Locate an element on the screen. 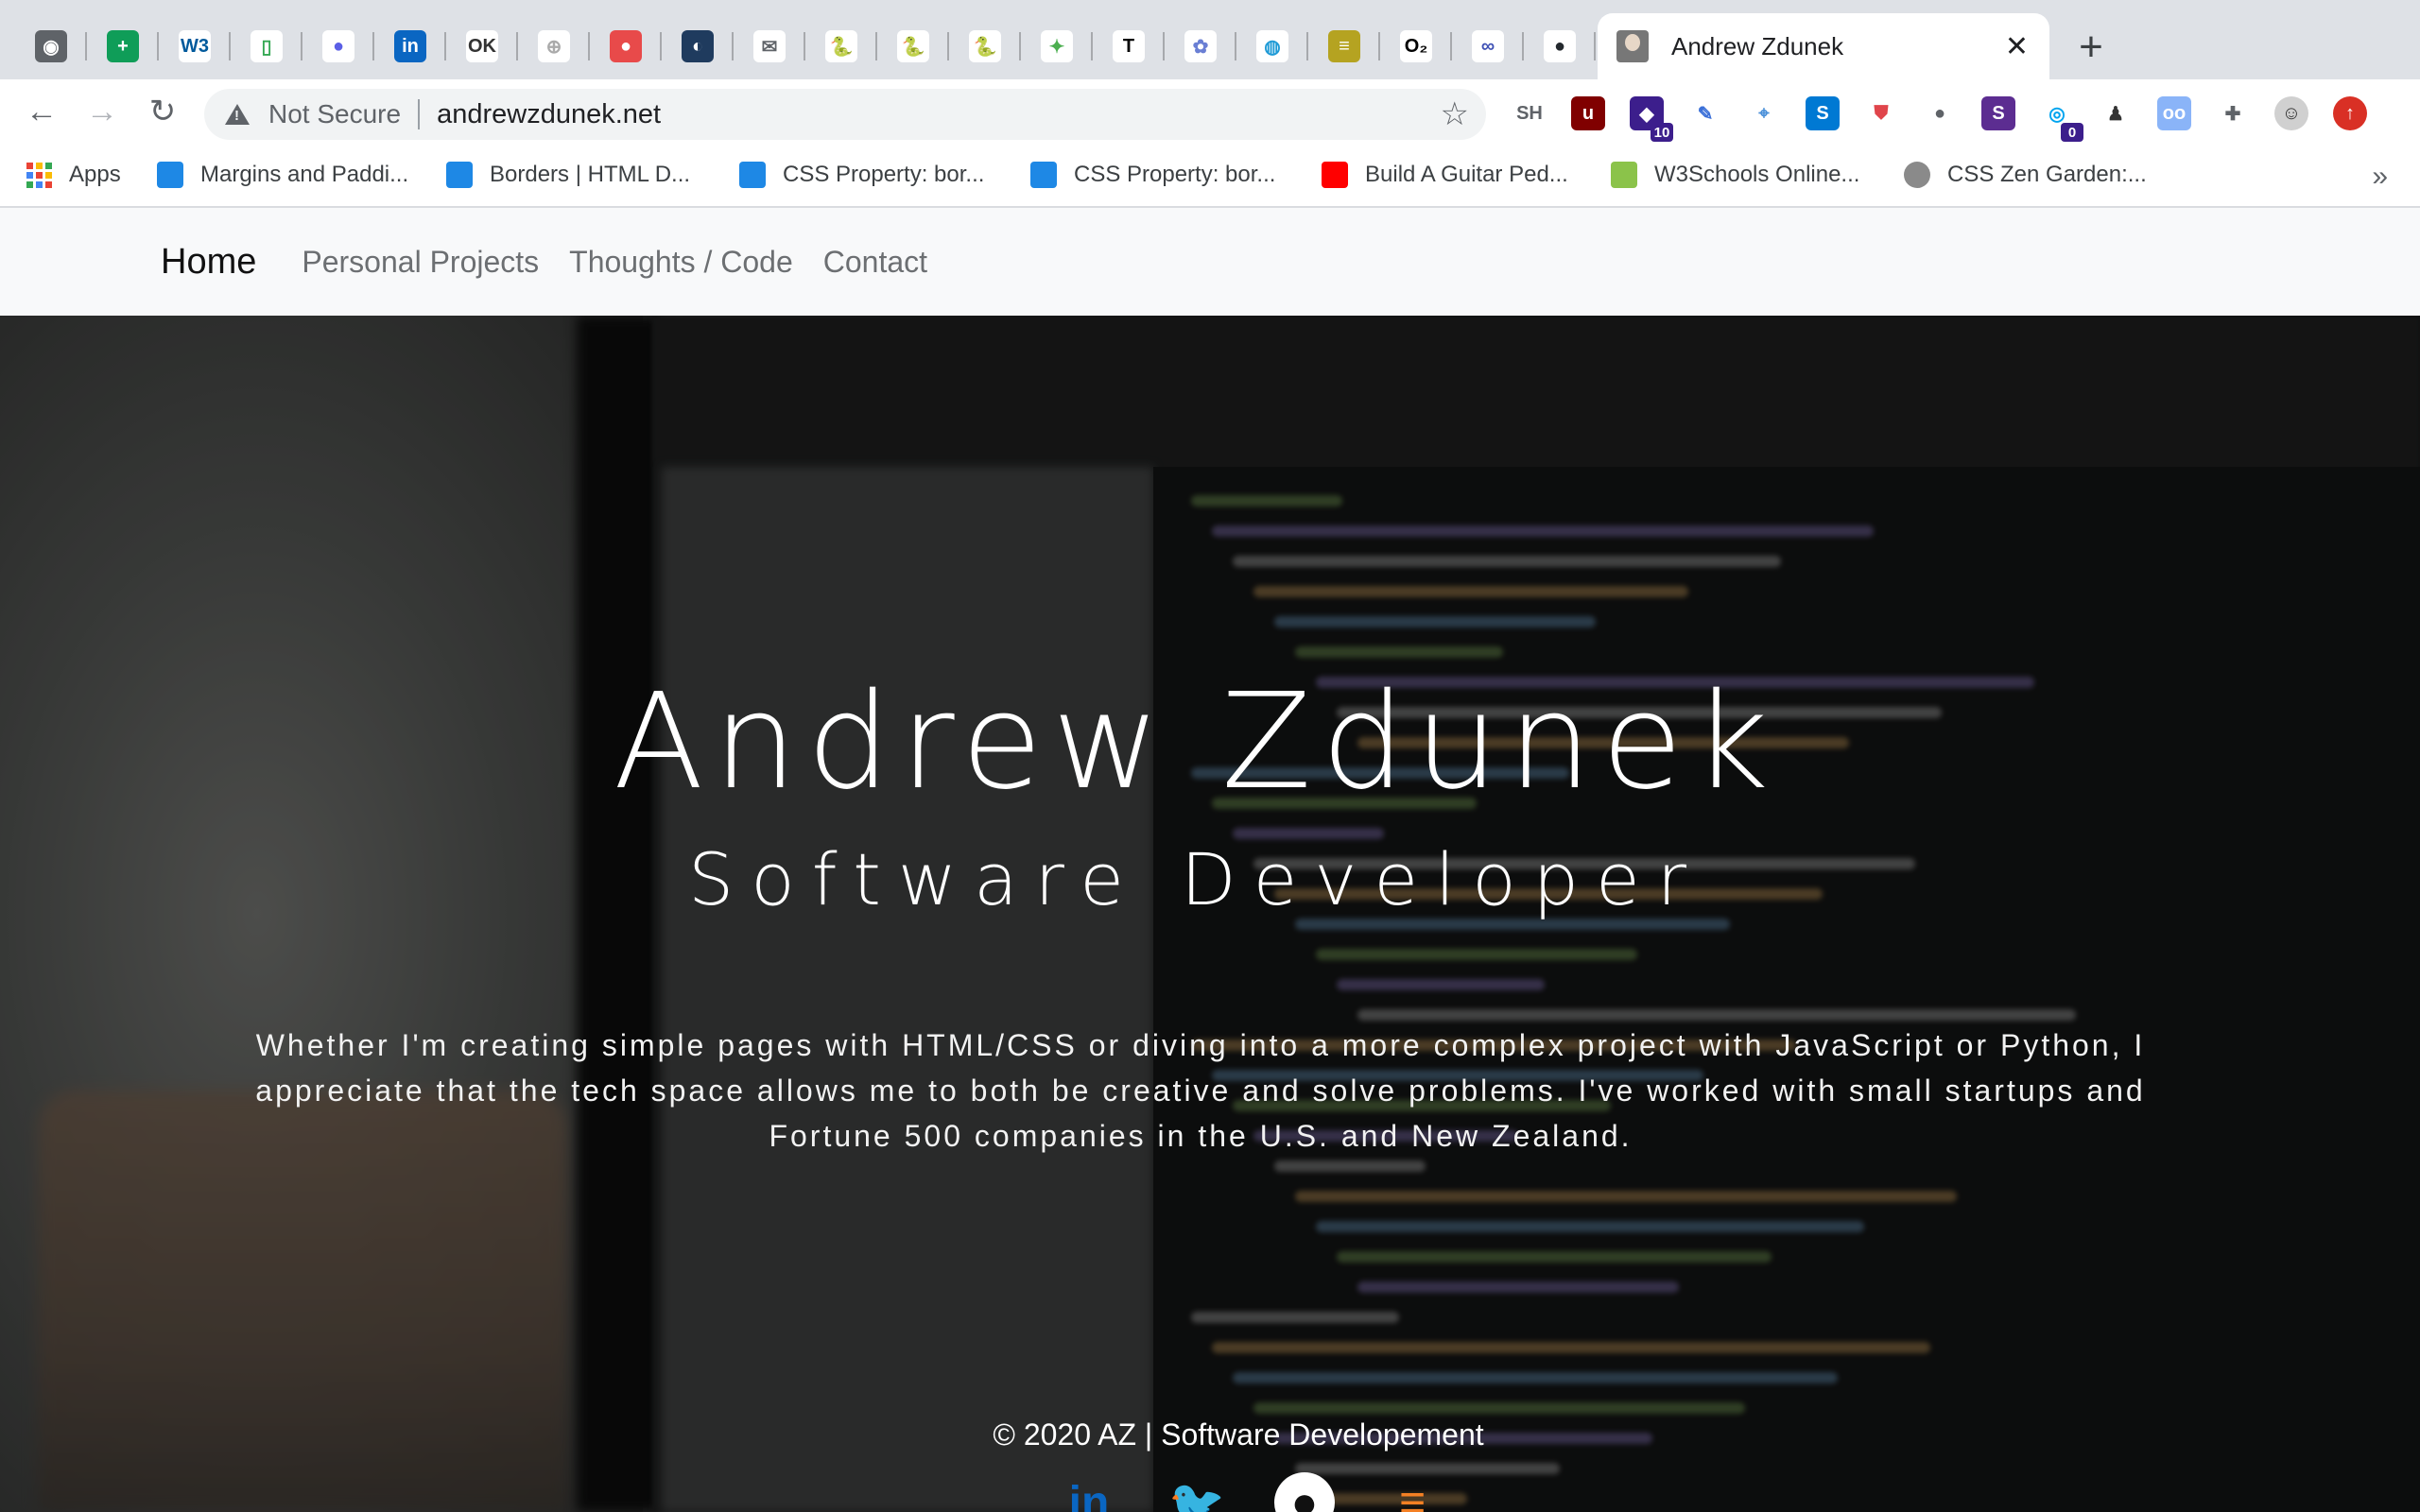  shield-red-icon: ⛊ is located at coordinates (1881, 113).